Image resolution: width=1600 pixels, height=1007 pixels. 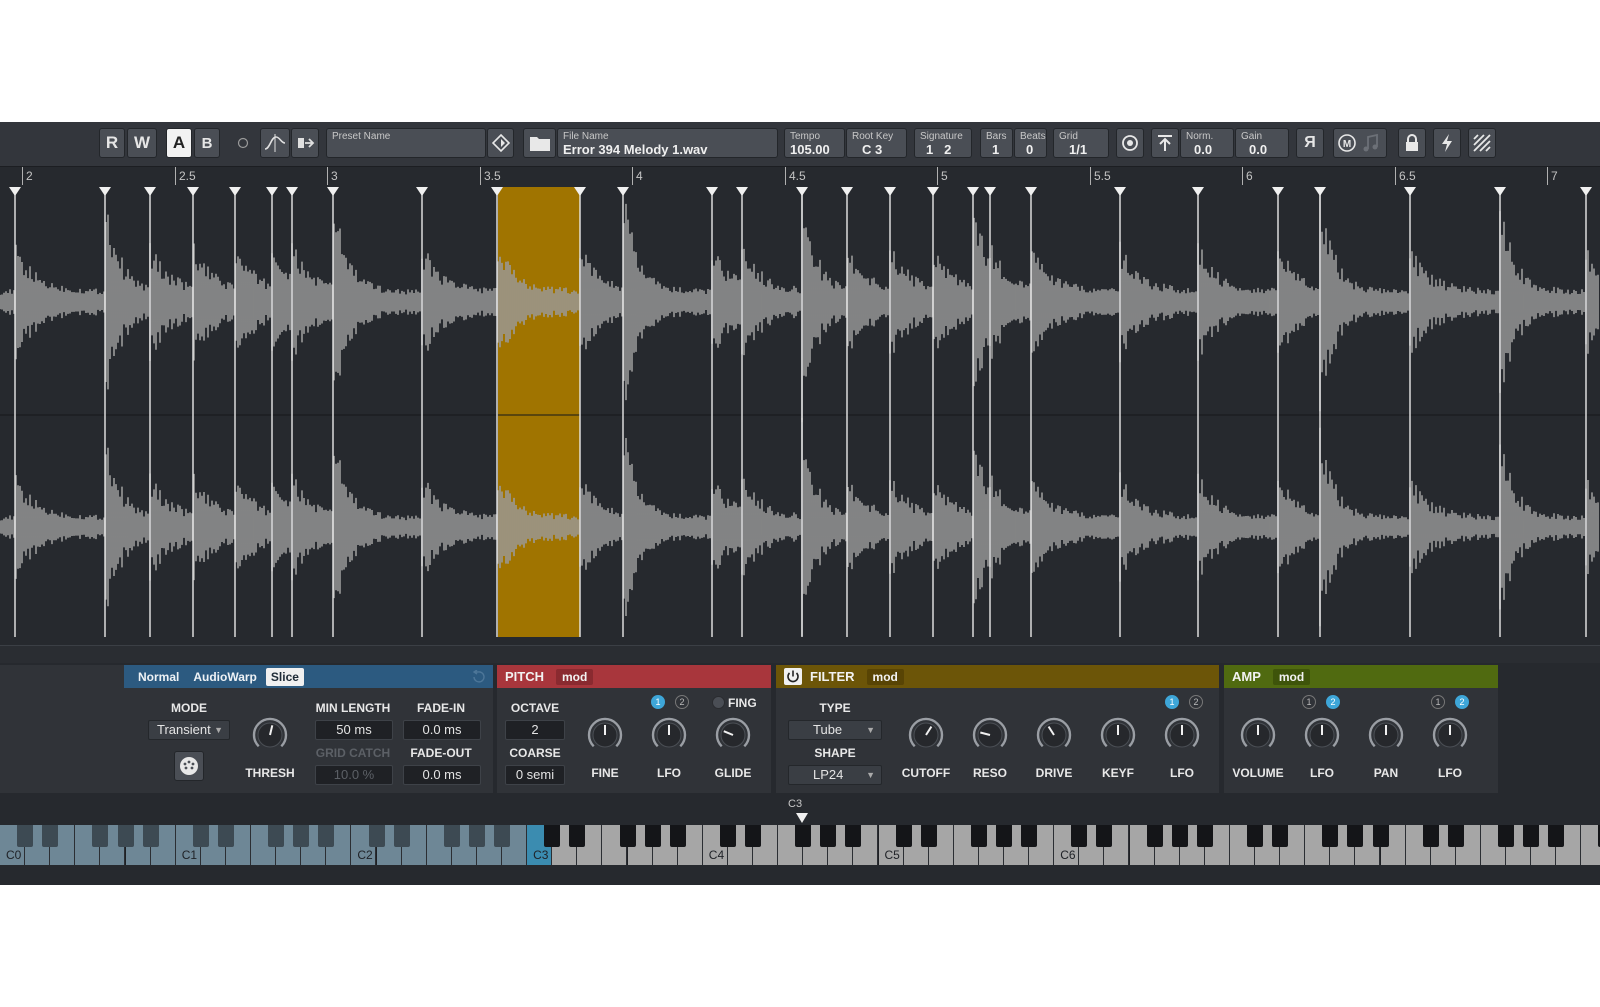 What do you see at coordinates (802, 818) in the screenshot?
I see `root-key-marker-icon` at bounding box center [802, 818].